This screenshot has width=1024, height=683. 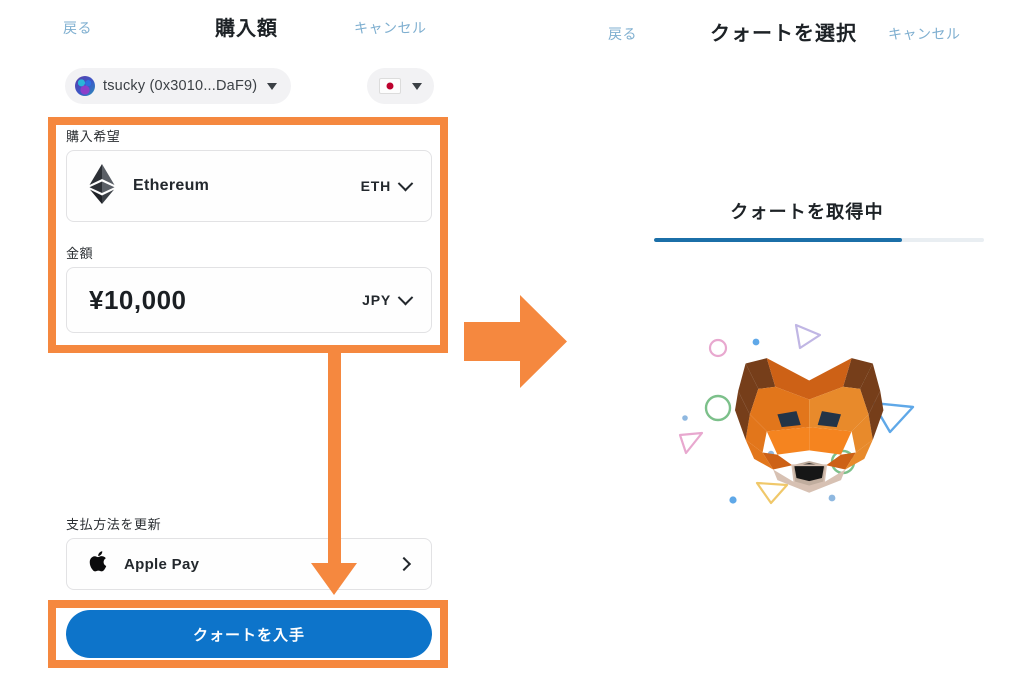 I want to click on payment-method-name: Apple Pay, so click(x=162, y=564).